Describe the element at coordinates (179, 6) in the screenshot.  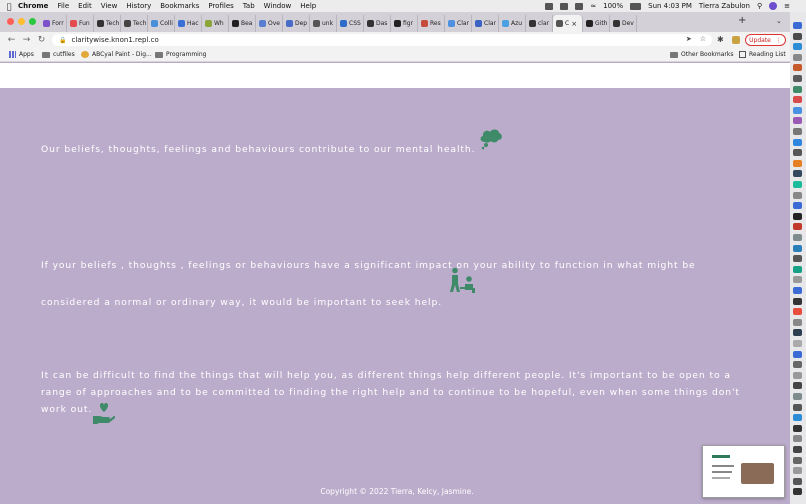
I see `menu-bookmarks: Bookmarks` at that location.